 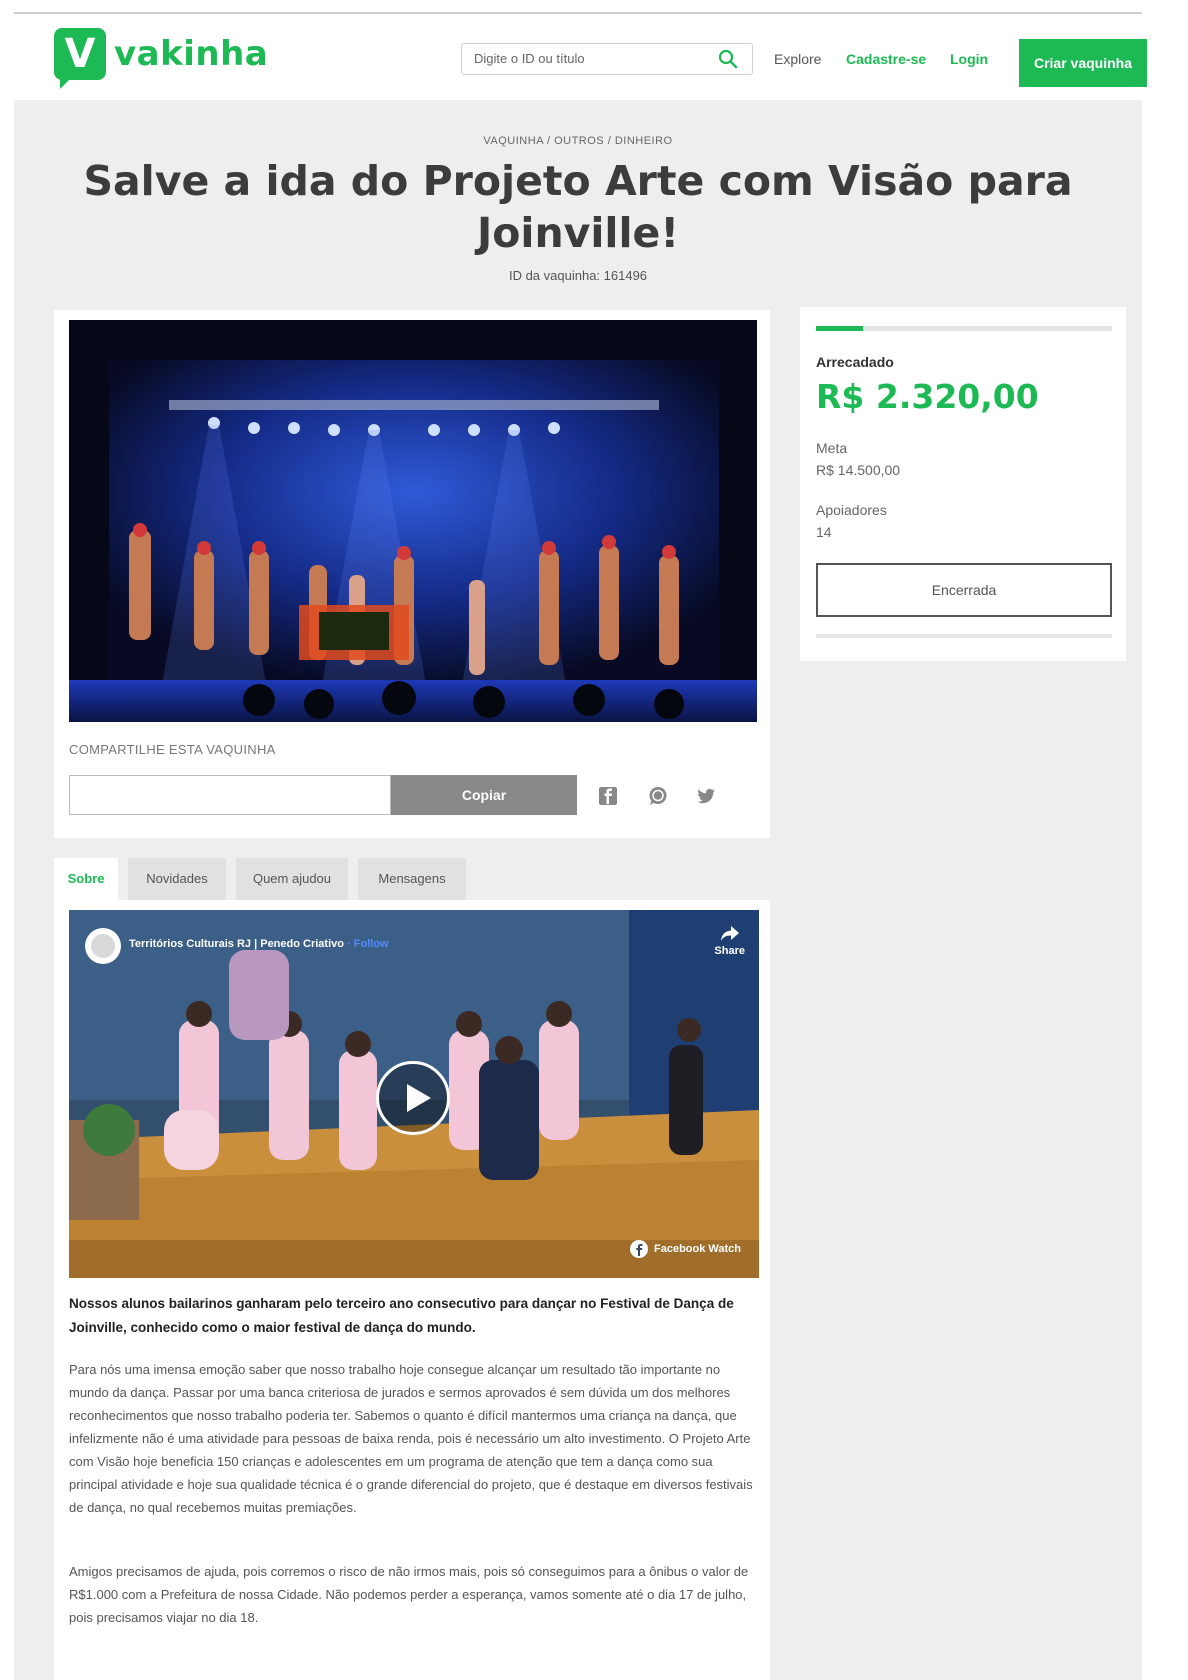 What do you see at coordinates (927, 396) in the screenshot?
I see `raised-value: R$ 2.320,00` at bounding box center [927, 396].